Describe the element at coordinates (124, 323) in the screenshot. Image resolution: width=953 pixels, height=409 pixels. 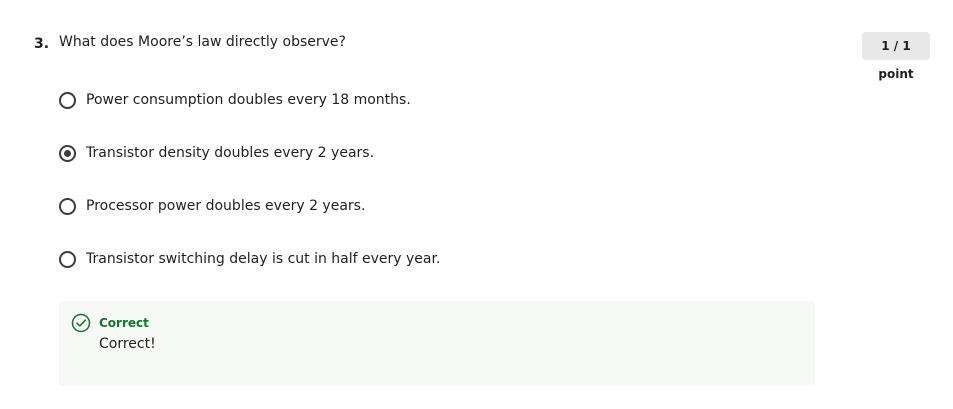
I see `feedback-title: Correct` at that location.